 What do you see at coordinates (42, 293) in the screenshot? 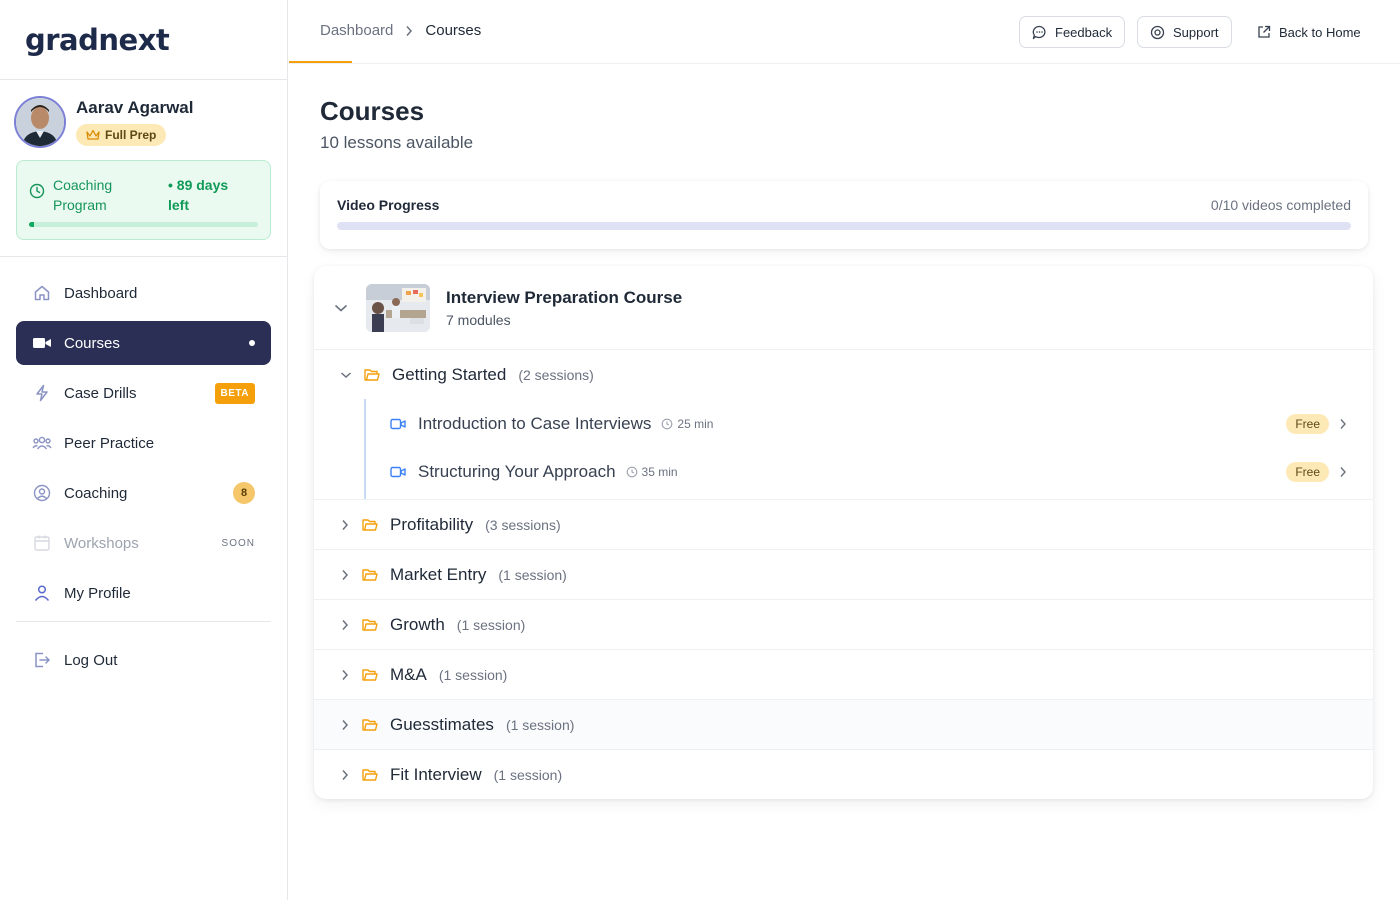
I see `home-icon` at bounding box center [42, 293].